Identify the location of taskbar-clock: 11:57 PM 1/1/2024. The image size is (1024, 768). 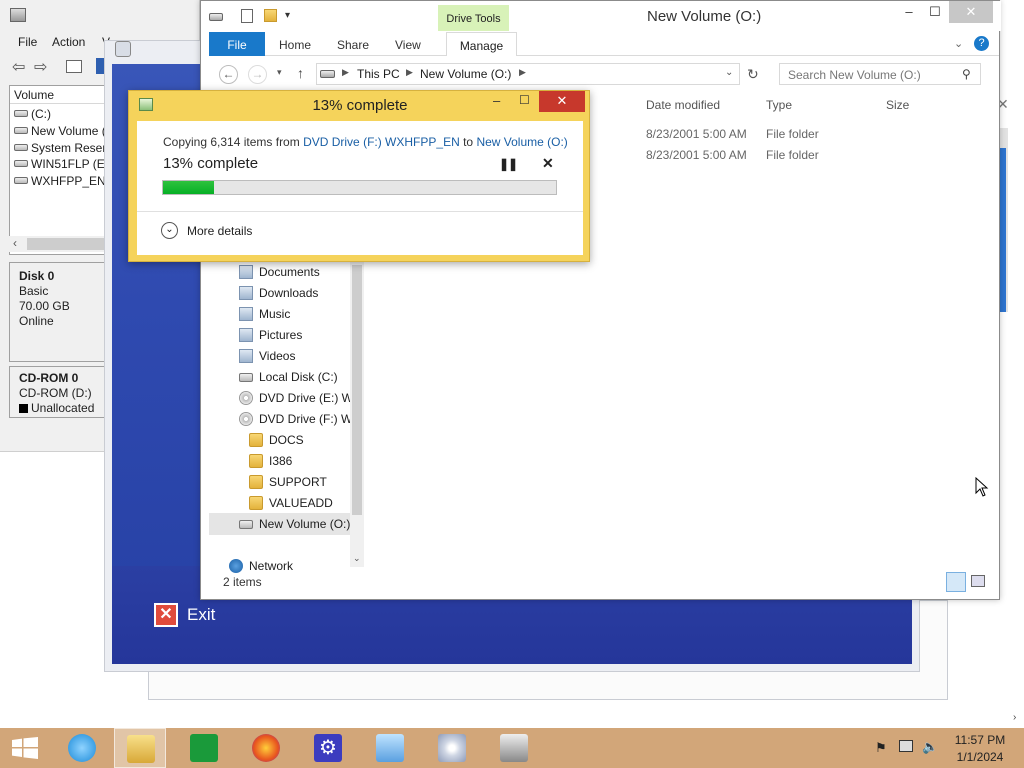
(980, 749).